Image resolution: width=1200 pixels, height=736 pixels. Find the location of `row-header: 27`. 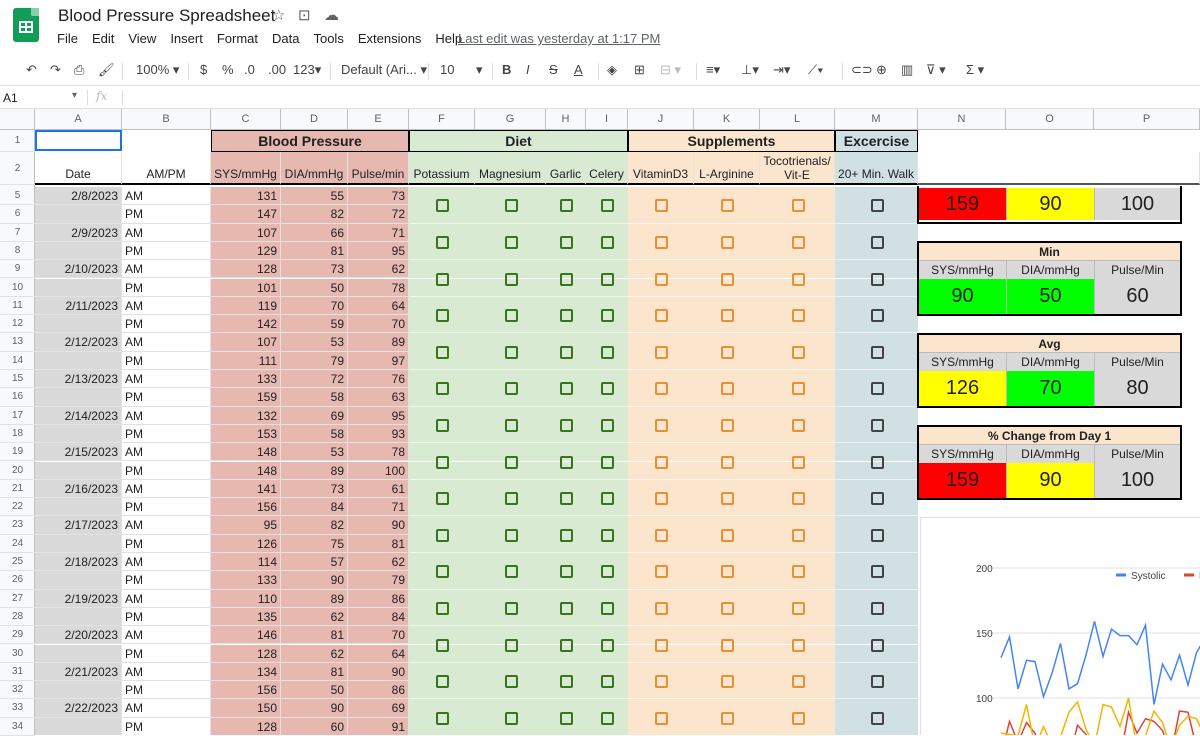

row-header: 27 is located at coordinates (17, 599).